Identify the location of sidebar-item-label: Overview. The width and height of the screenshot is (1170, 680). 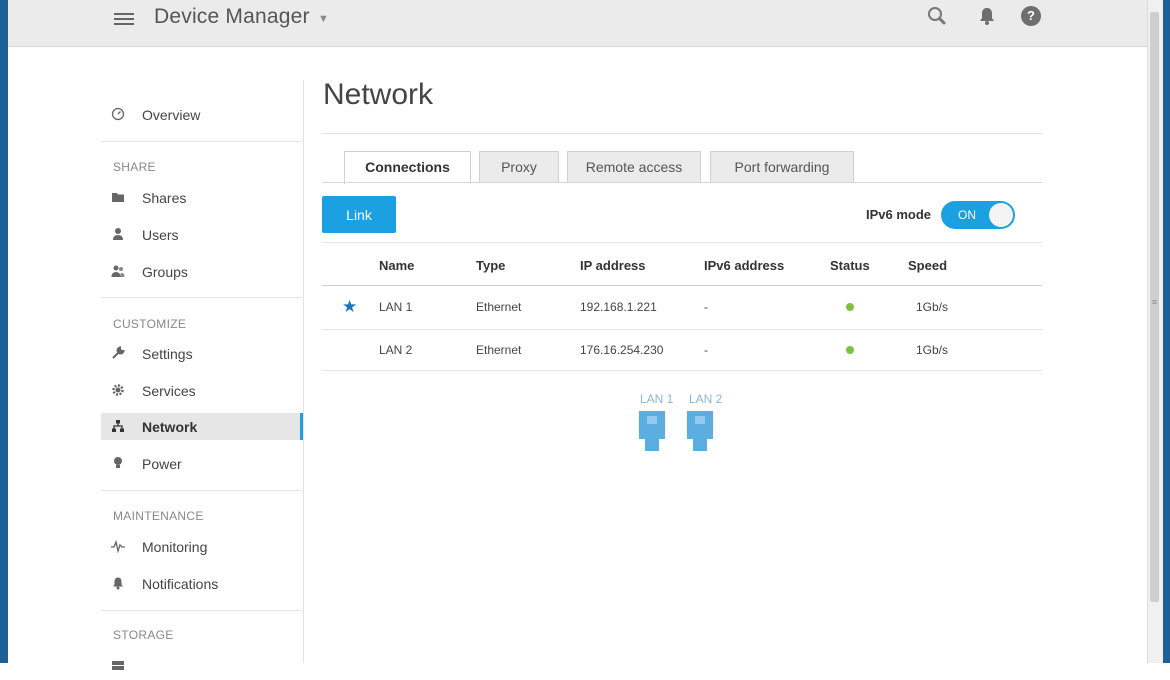
(171, 115).